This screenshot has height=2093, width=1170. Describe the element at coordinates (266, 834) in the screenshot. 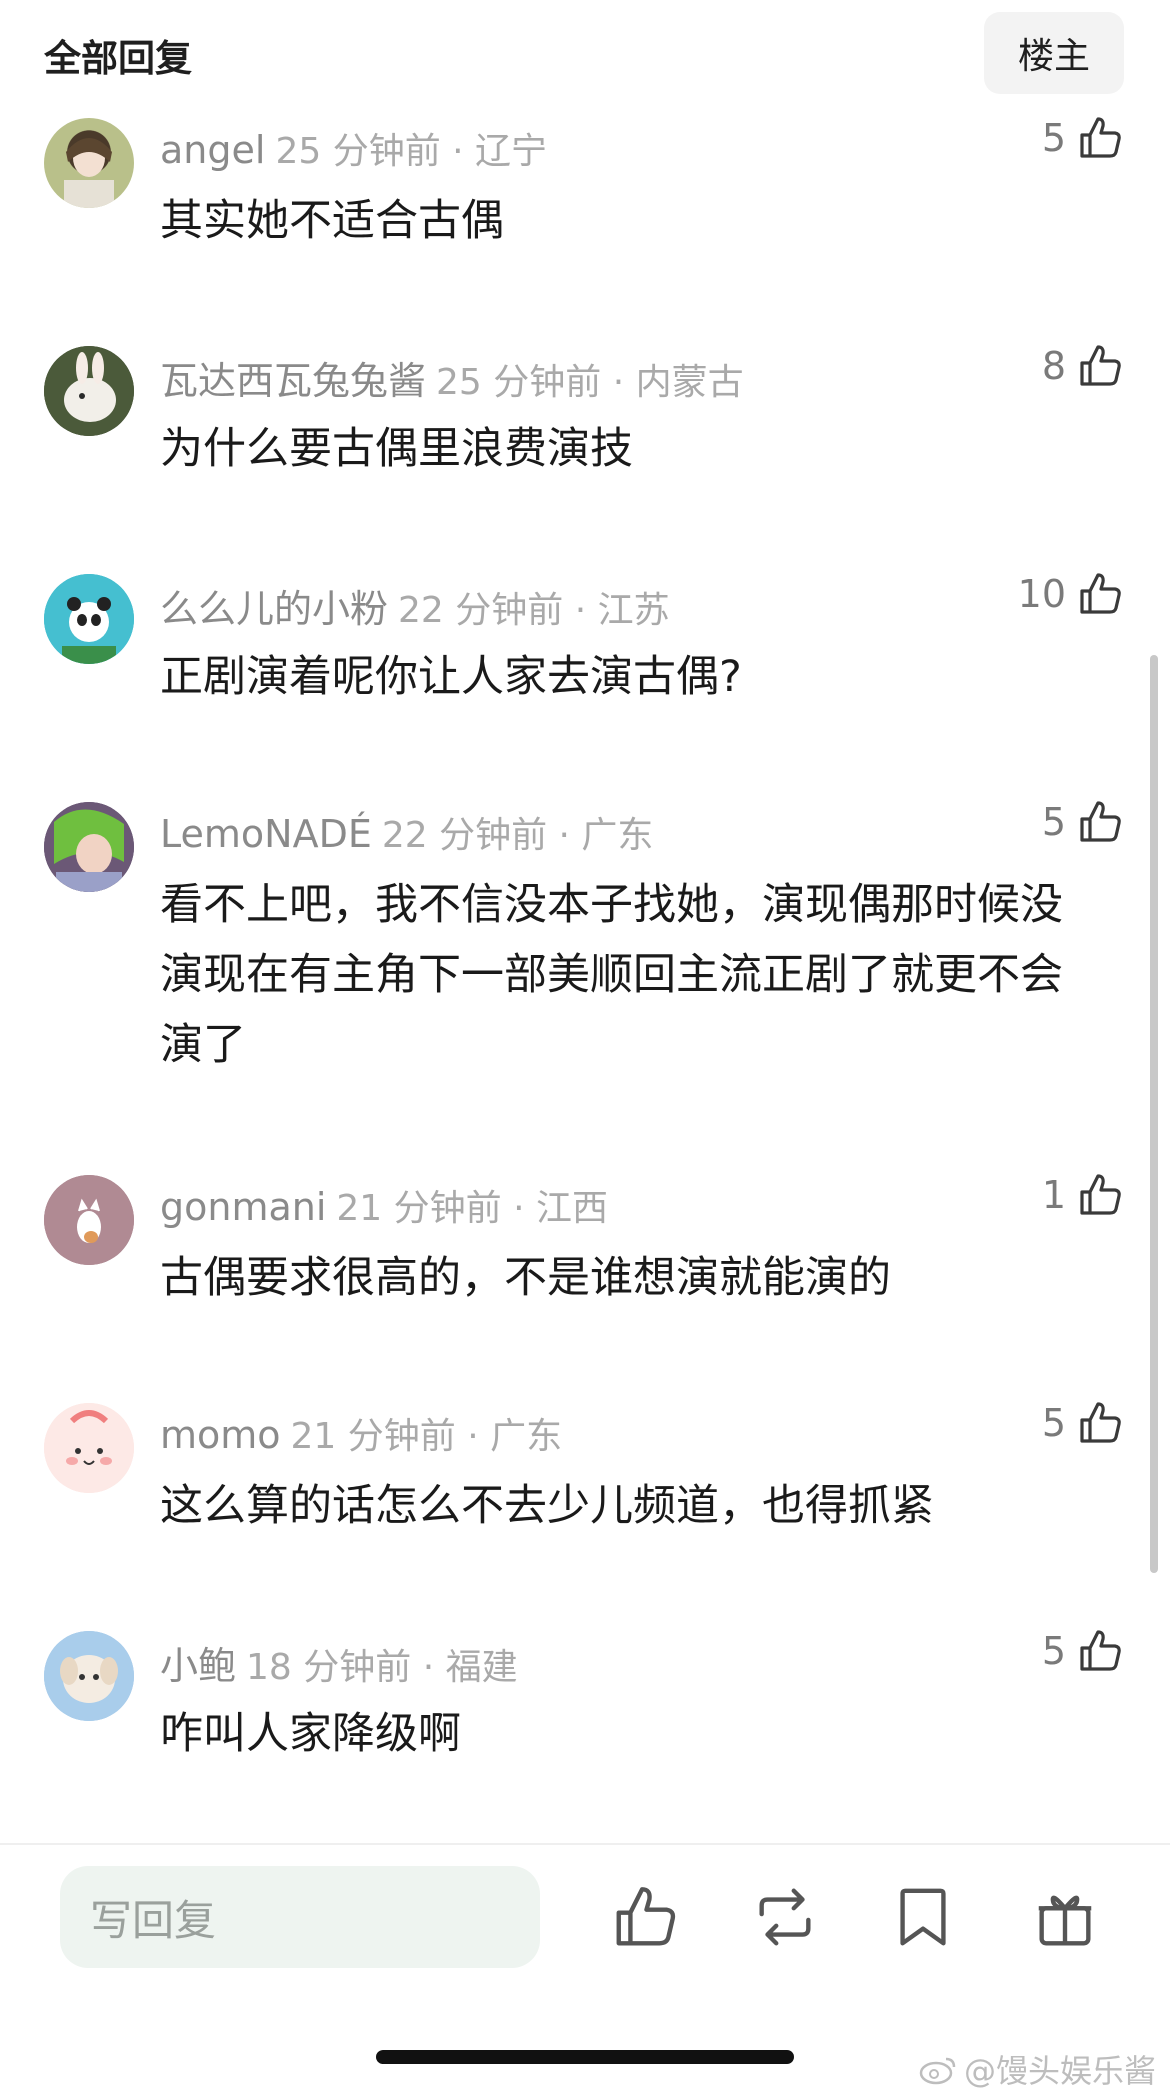

I see `username: LemoNADÉ` at that location.